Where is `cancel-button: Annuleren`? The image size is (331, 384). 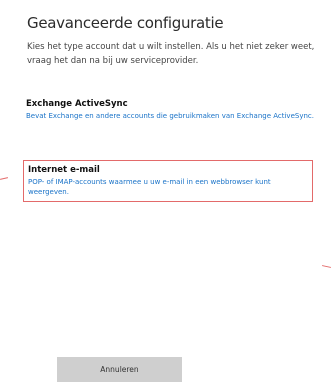
cancel-button: Annuleren is located at coordinates (119, 369).